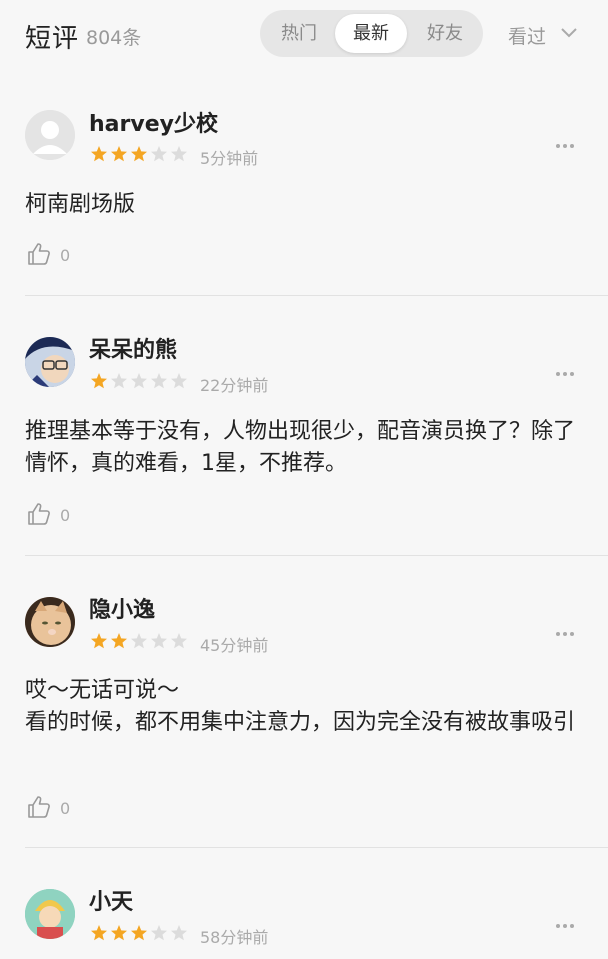 This screenshot has height=959, width=608. I want to click on default-avatar-icon, so click(50, 135).